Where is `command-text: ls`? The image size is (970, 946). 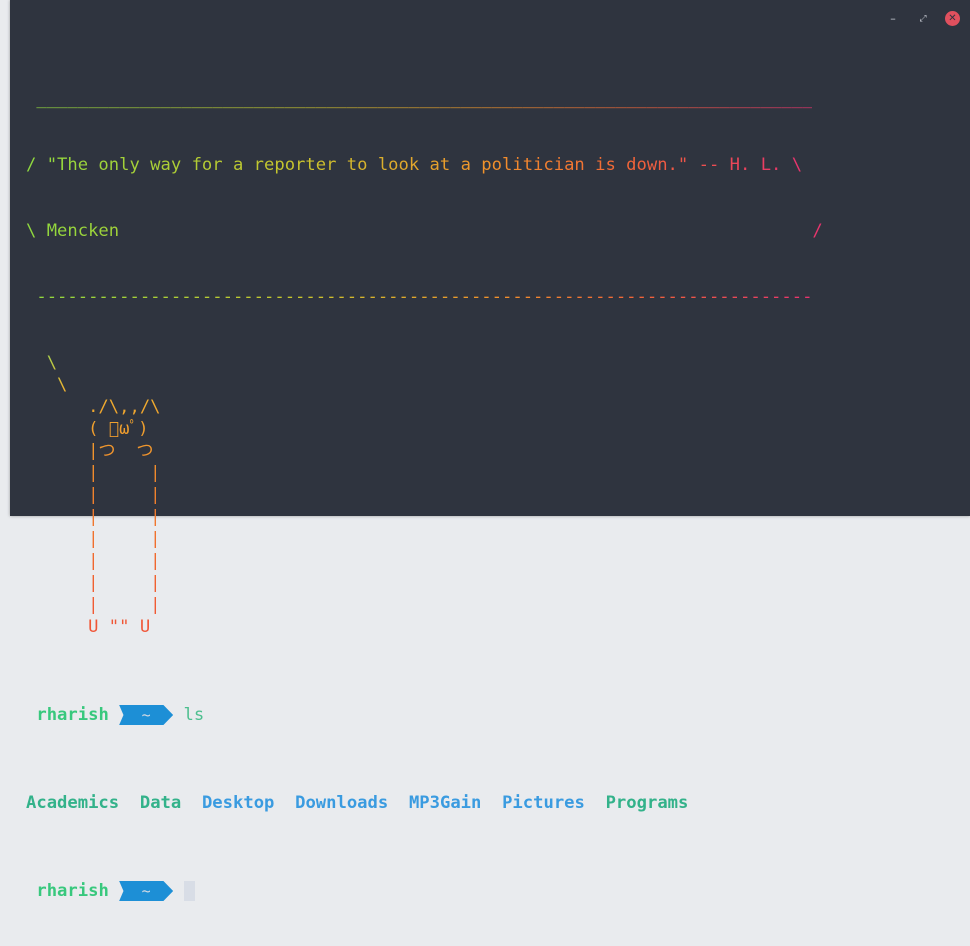 command-text: ls is located at coordinates (194, 715).